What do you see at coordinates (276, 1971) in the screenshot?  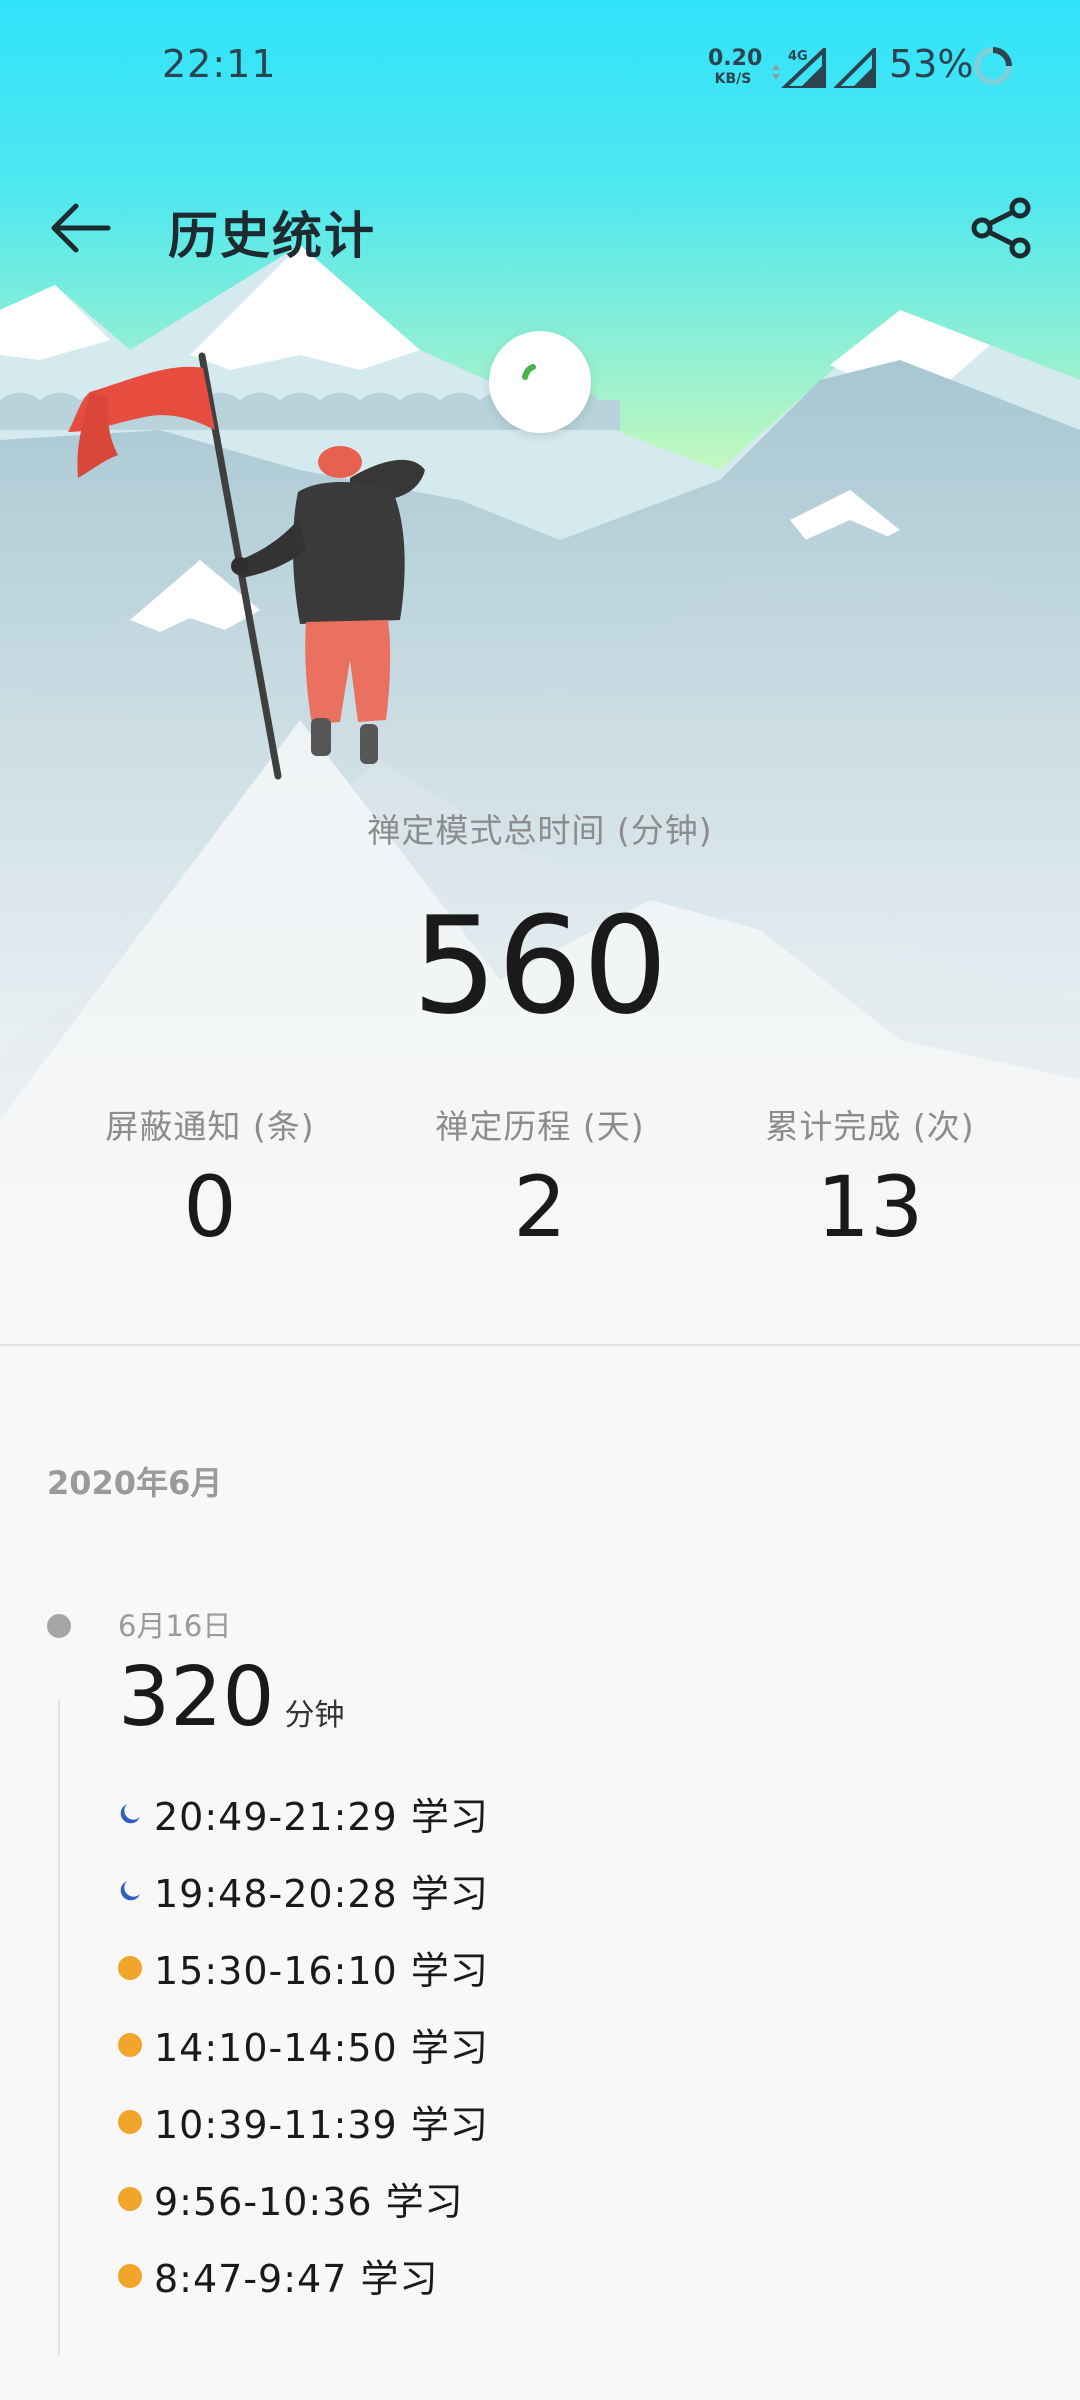 I see `session-time: 15:30-16:10` at bounding box center [276, 1971].